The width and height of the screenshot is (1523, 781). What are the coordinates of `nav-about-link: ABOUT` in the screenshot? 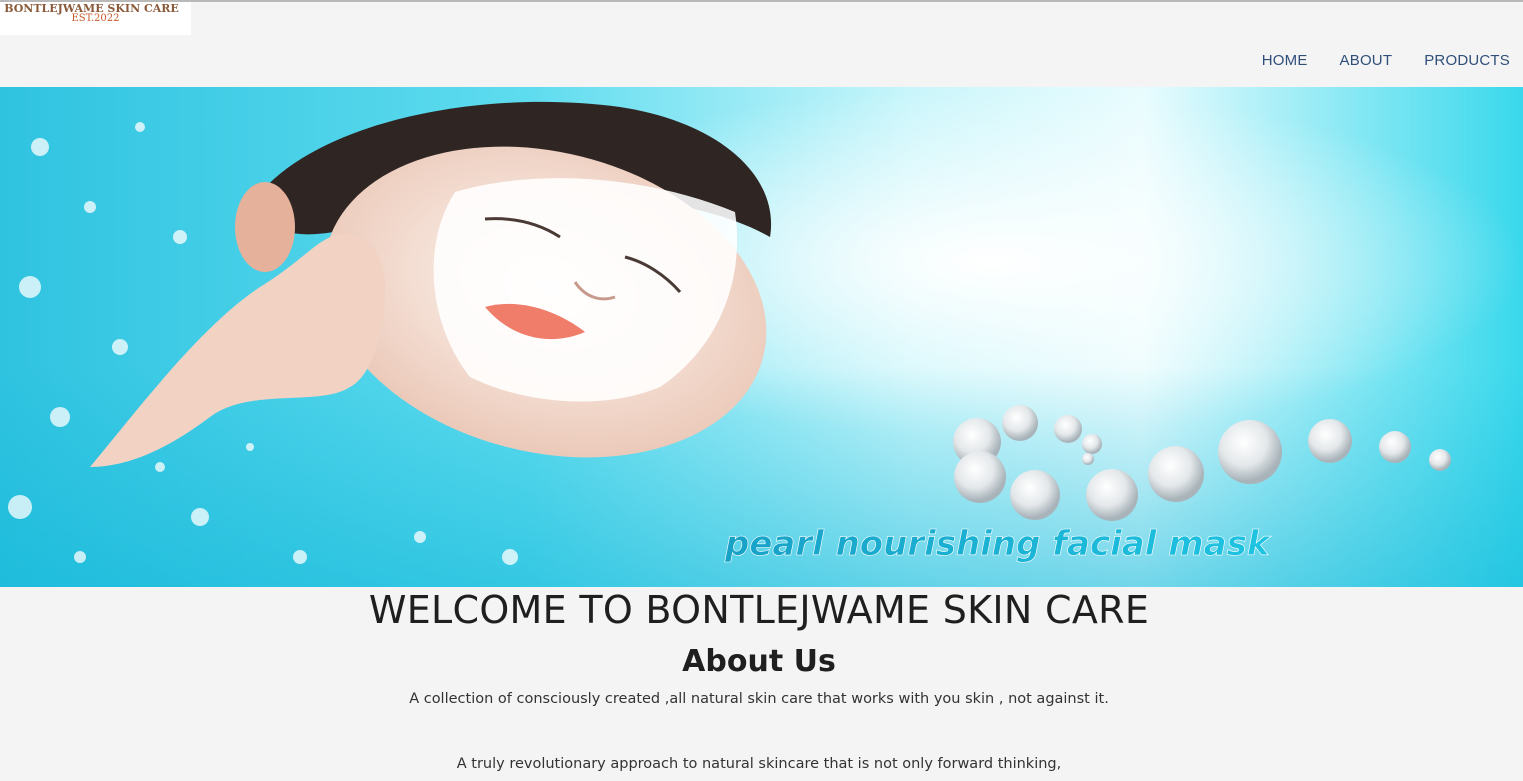 It's located at (1366, 60).